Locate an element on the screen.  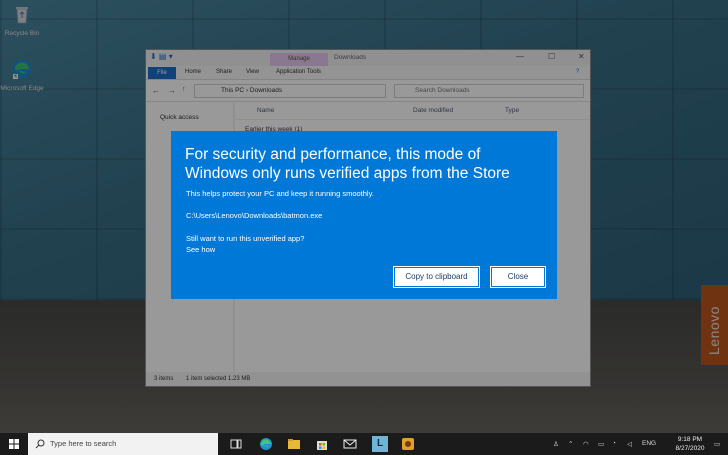
windows-icon is located at coordinates (14, 444).